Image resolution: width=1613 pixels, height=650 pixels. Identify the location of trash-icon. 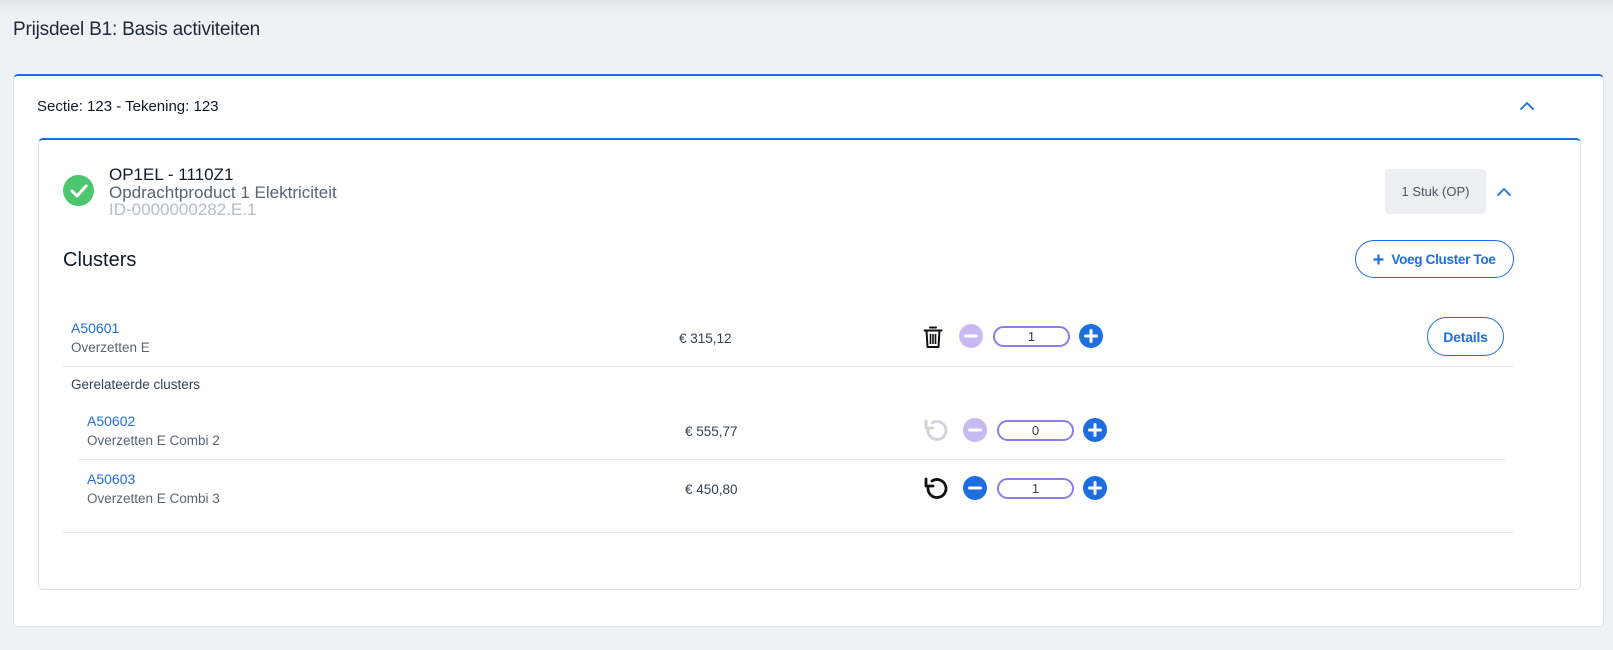
(933, 337).